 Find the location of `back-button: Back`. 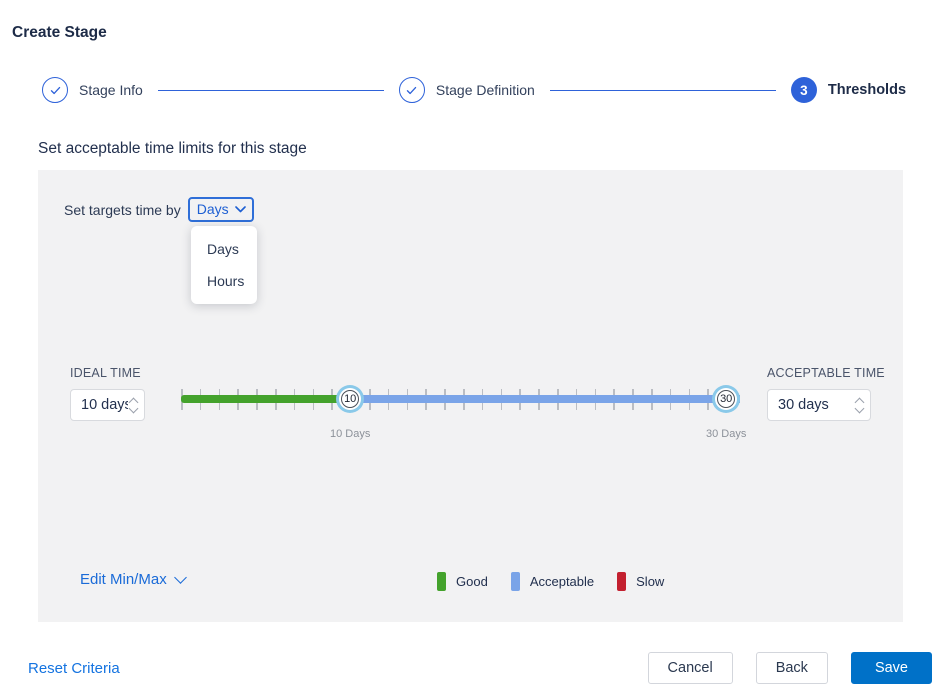

back-button: Back is located at coordinates (791, 668).